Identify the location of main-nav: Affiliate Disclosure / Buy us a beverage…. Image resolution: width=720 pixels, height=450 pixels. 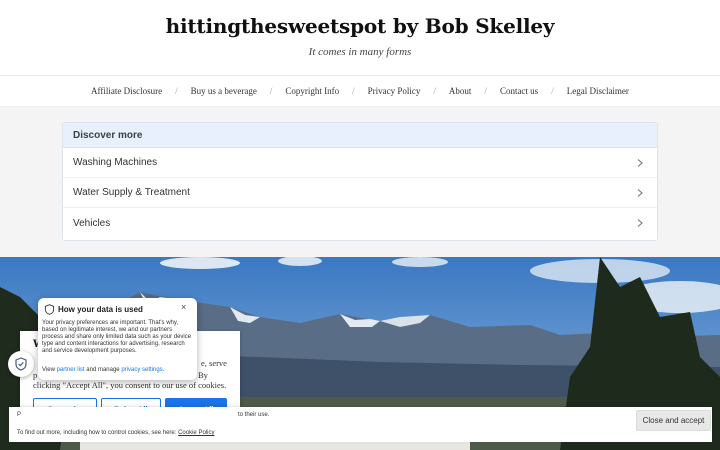
(360, 91).